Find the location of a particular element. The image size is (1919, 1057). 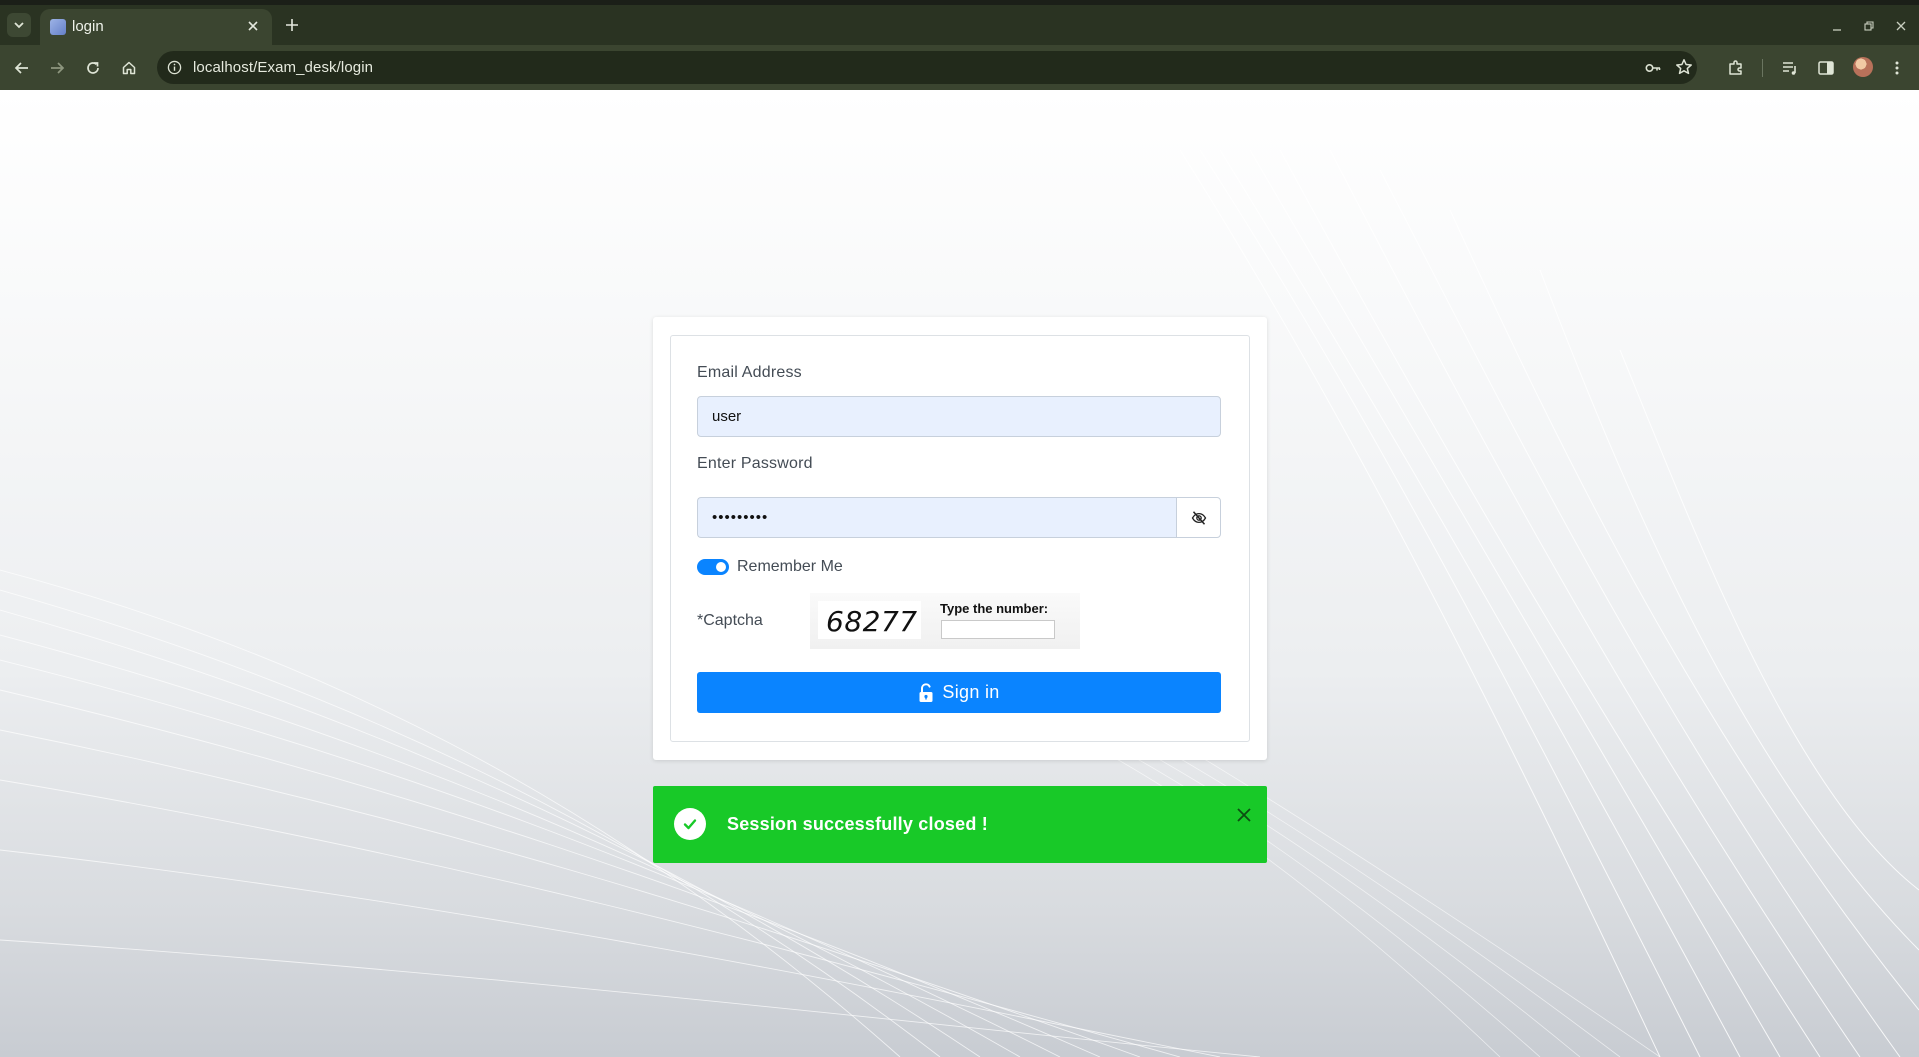

chevron-down-icon is located at coordinates (19, 25).